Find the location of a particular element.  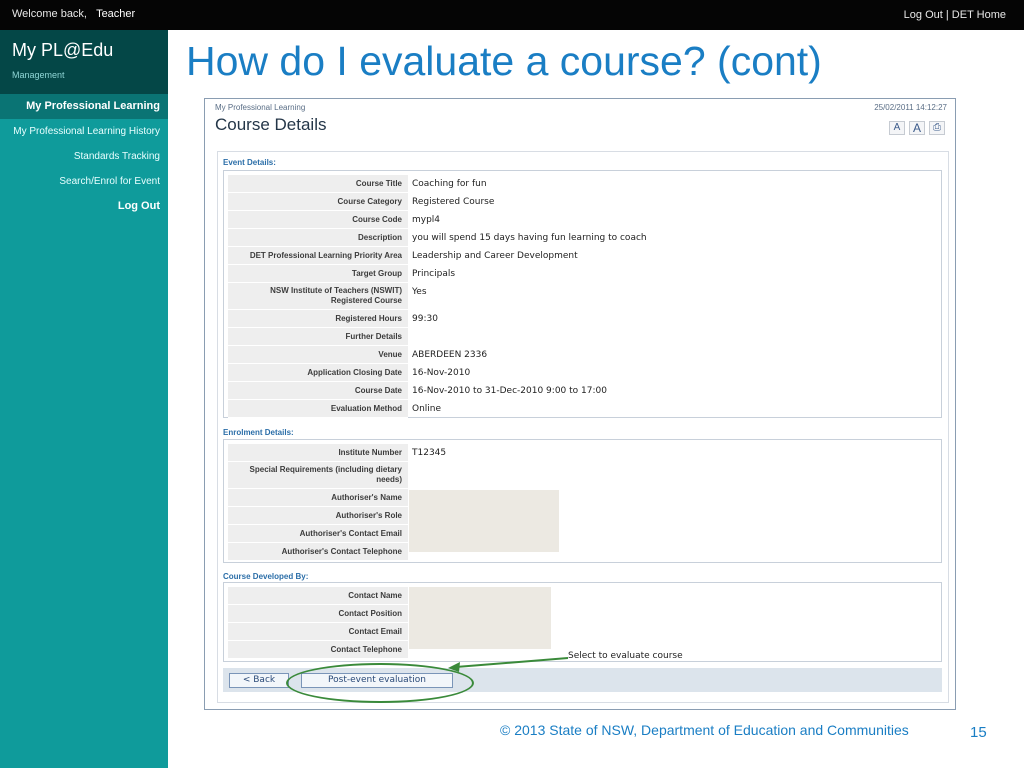

event-detail-value: 99:30 is located at coordinates (425, 319).